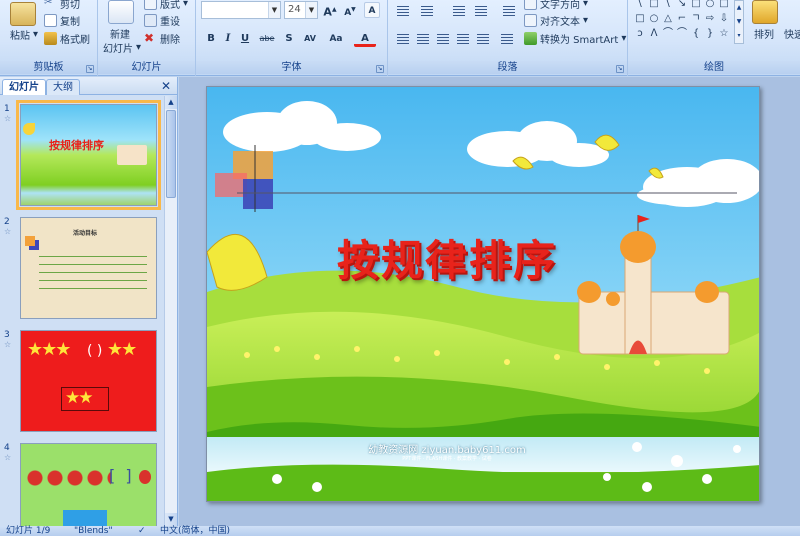 This screenshot has height=536, width=800. Describe the element at coordinates (682, 4) in the screenshot. I see `arrow-shape-icon: ↘` at that location.